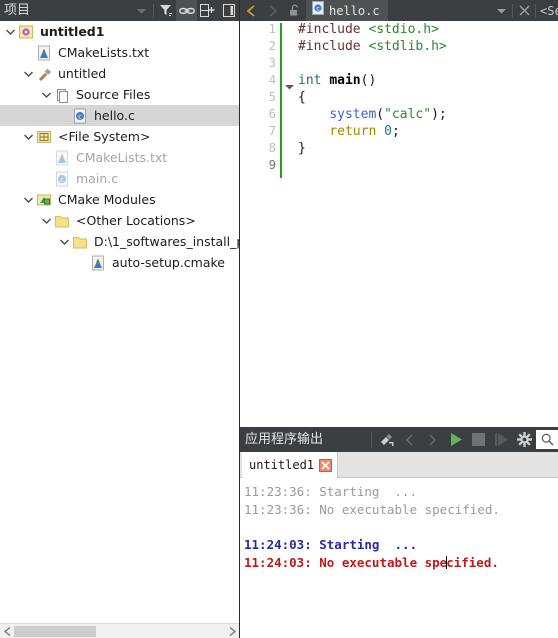 This screenshot has height=638, width=558. I want to click on code-line: system("calc");, so click(428, 114).